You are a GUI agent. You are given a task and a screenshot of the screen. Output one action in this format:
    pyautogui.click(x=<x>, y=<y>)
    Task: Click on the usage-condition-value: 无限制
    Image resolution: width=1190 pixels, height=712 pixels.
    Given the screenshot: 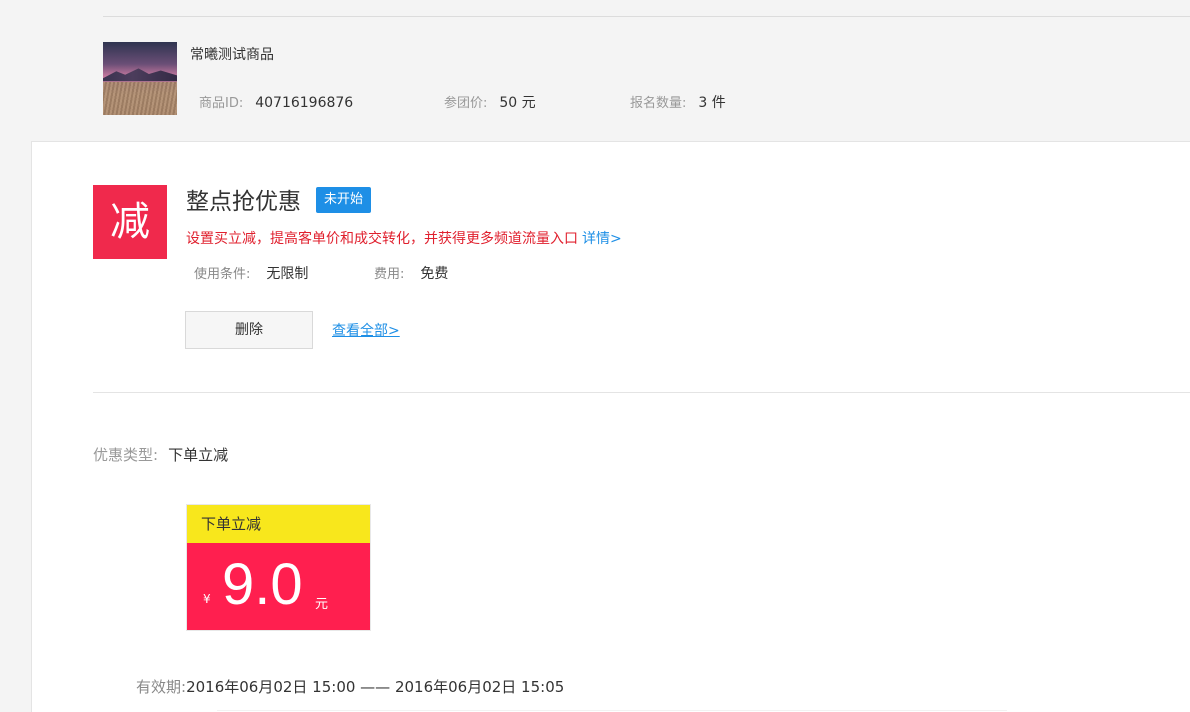 What is the action you would take?
    pyautogui.click(x=287, y=274)
    